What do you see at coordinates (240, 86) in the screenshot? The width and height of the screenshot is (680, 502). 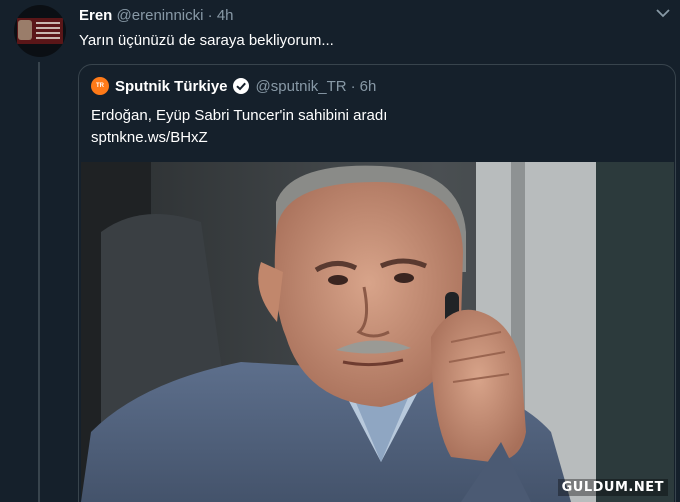 I see `verified-badge-icon` at bounding box center [240, 86].